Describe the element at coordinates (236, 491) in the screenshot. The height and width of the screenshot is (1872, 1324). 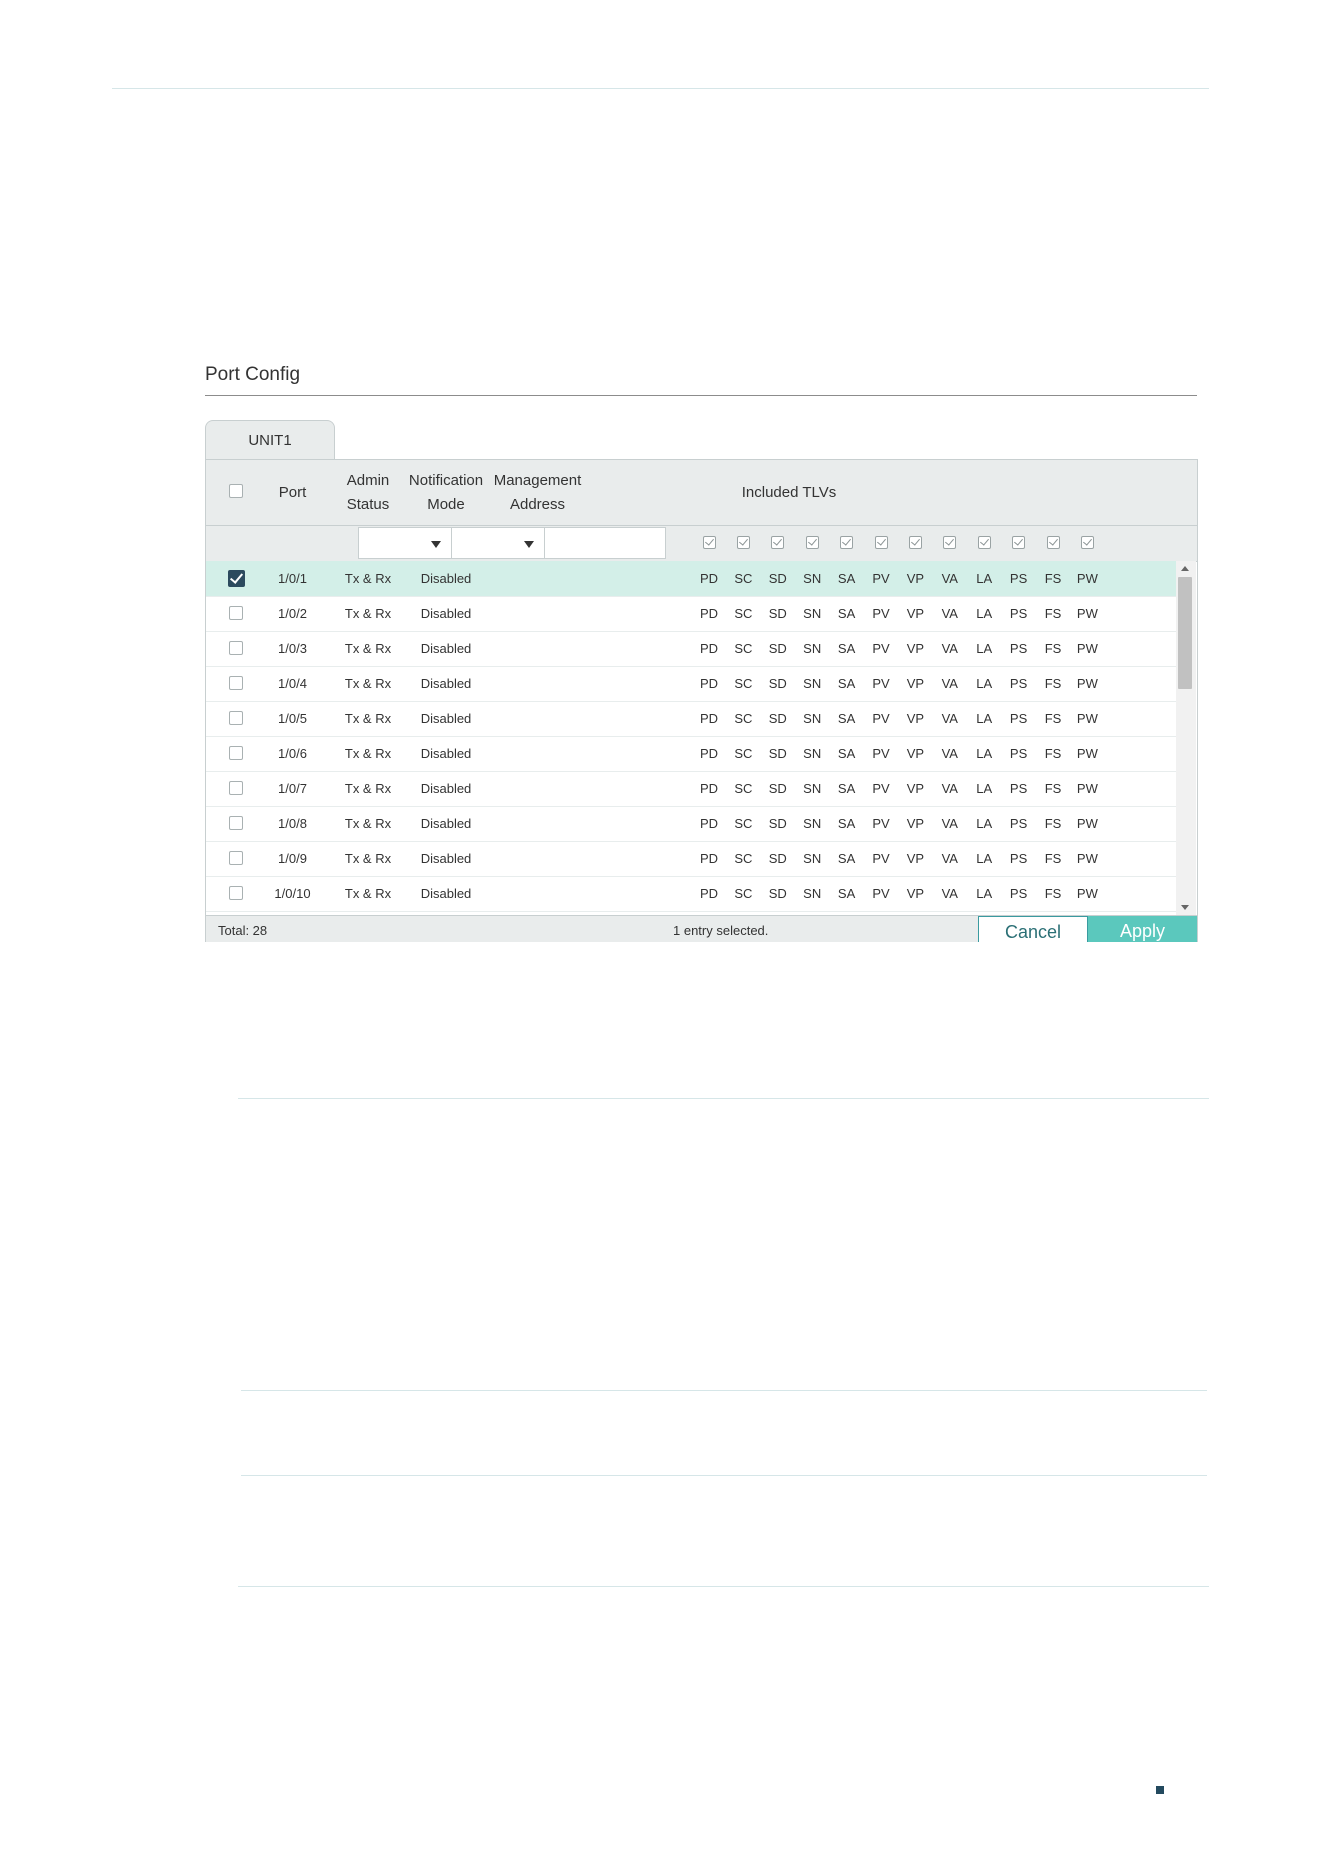
I see `select-all-checkbox` at that location.